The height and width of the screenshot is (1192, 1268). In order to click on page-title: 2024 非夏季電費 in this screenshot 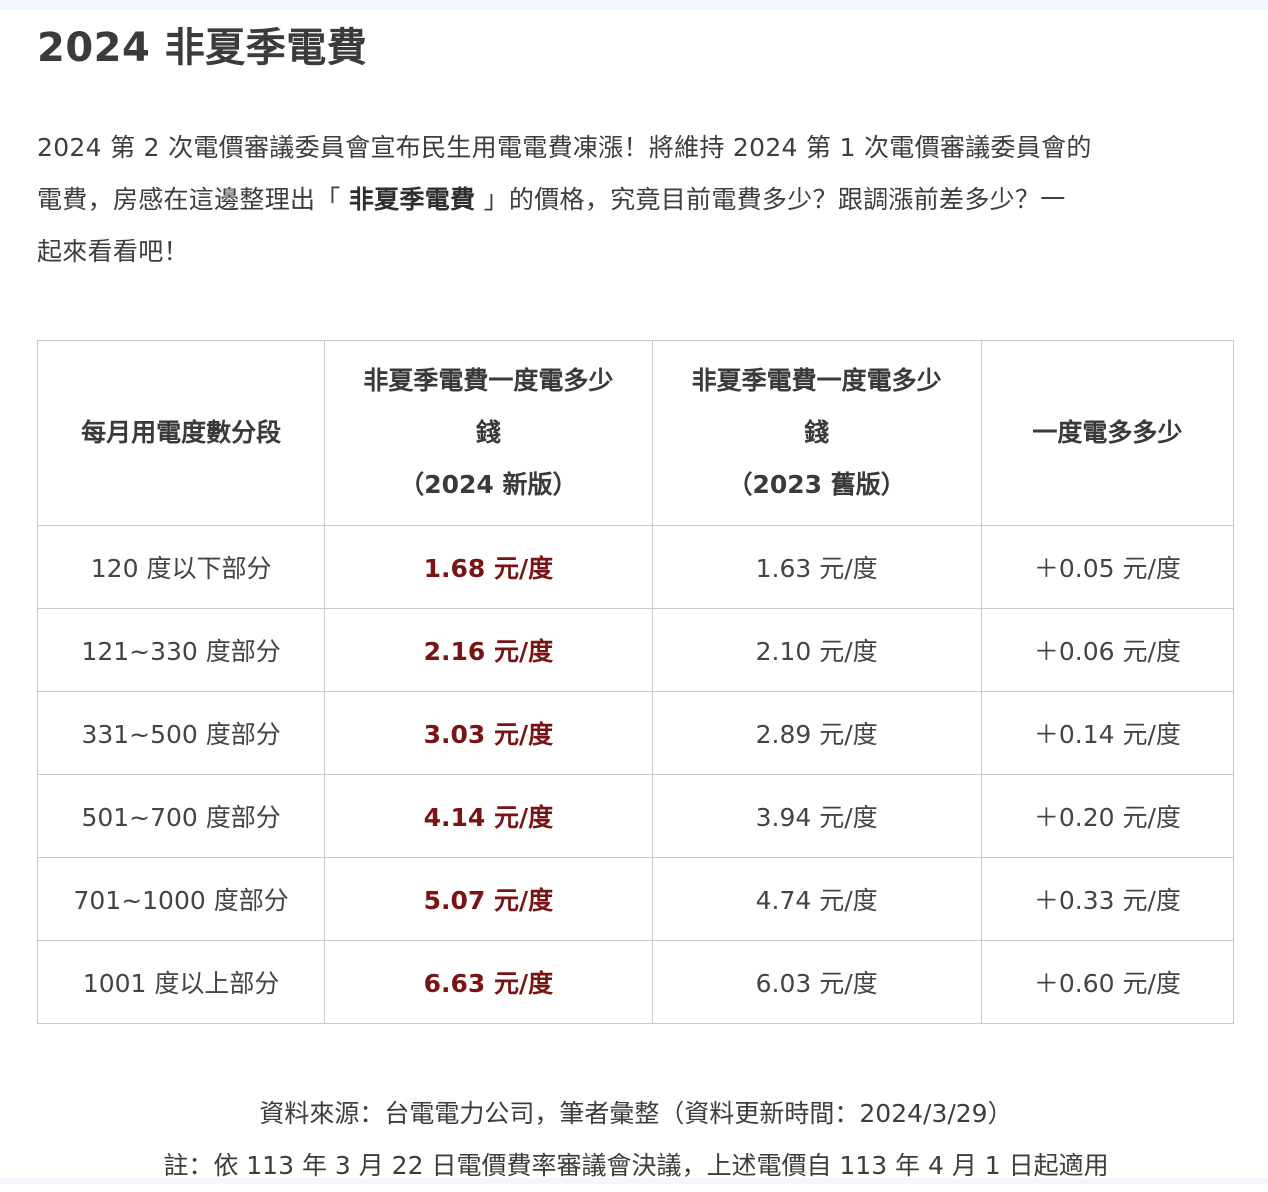, I will do `click(202, 48)`.